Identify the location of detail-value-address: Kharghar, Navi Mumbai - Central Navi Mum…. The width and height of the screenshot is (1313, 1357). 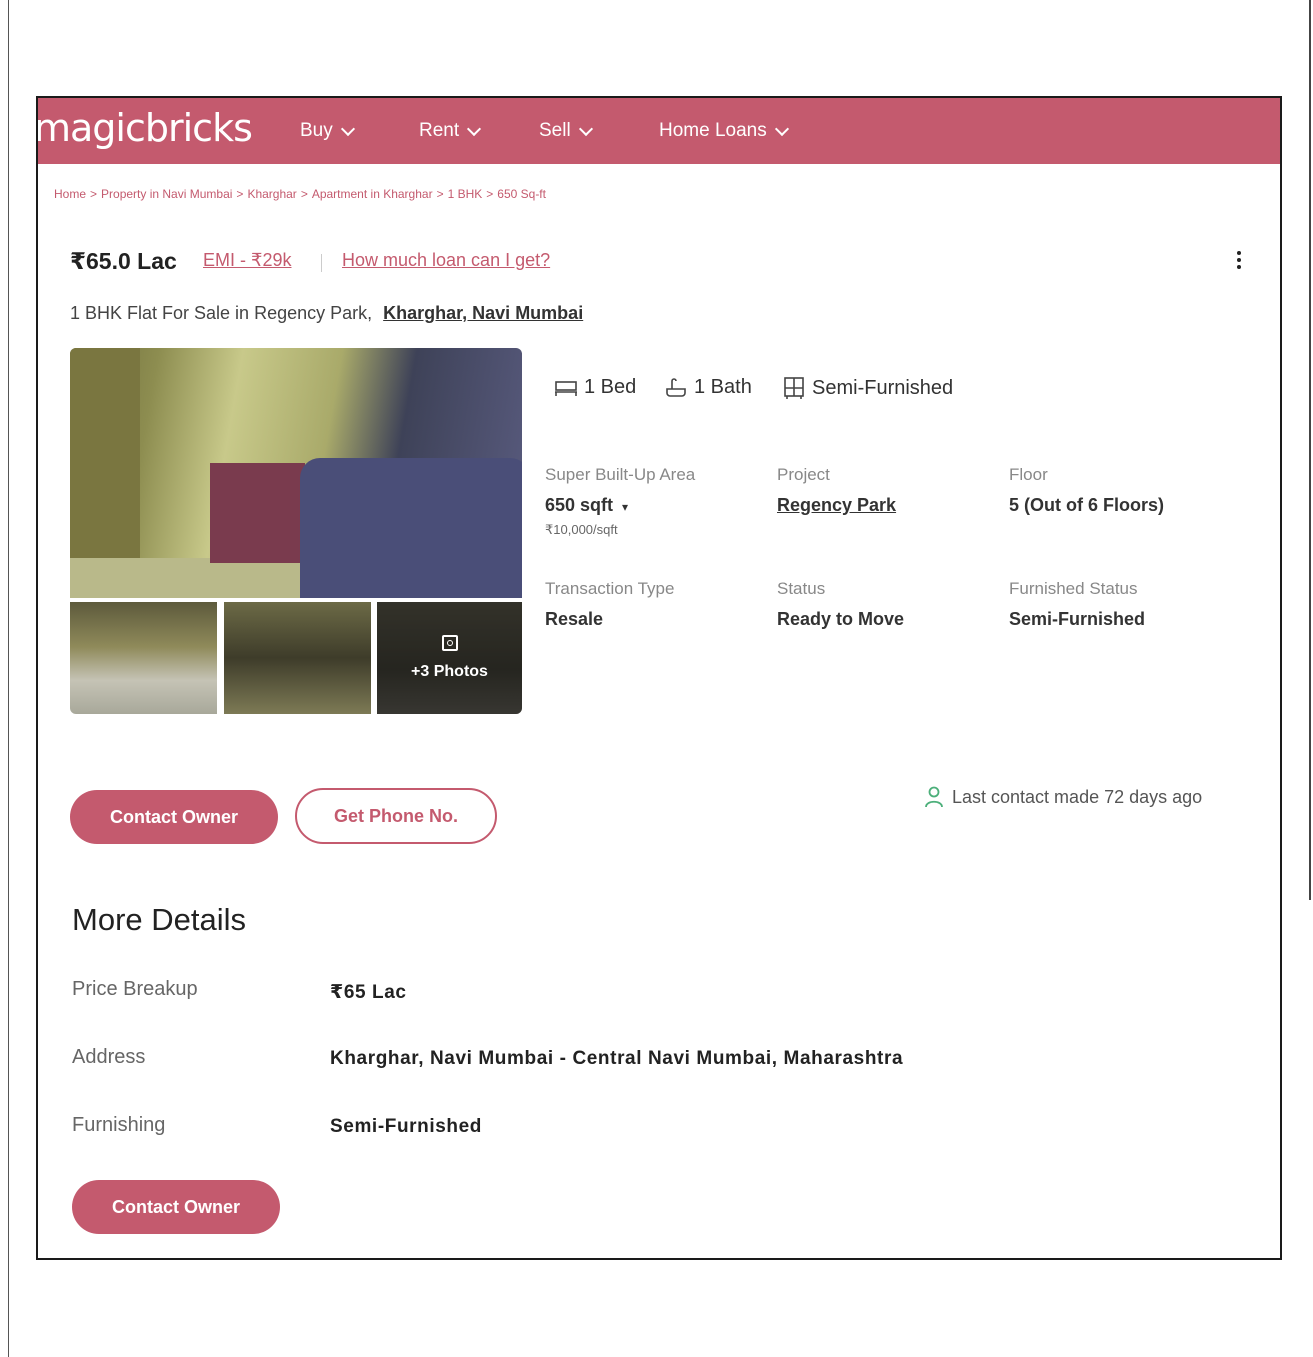
(617, 1058).